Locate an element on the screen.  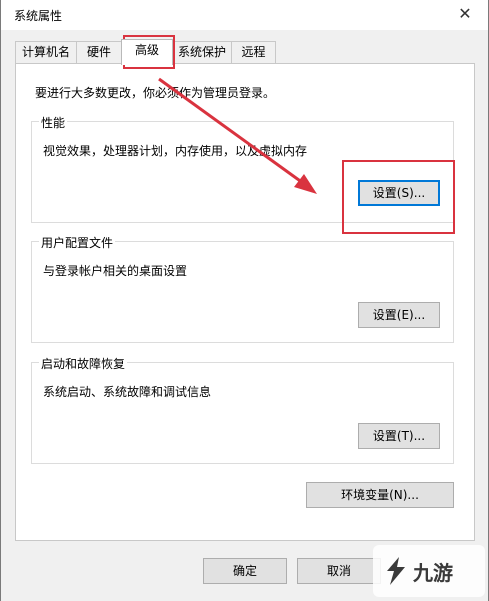
jiuyou-logo-icon is located at coordinates (396, 571).